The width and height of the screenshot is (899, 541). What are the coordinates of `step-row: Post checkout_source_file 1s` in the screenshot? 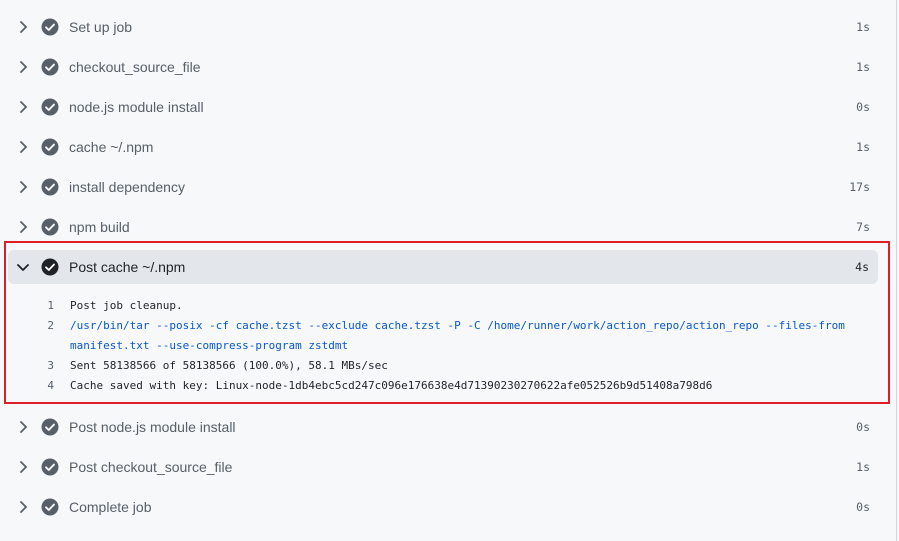 It's located at (440, 467).